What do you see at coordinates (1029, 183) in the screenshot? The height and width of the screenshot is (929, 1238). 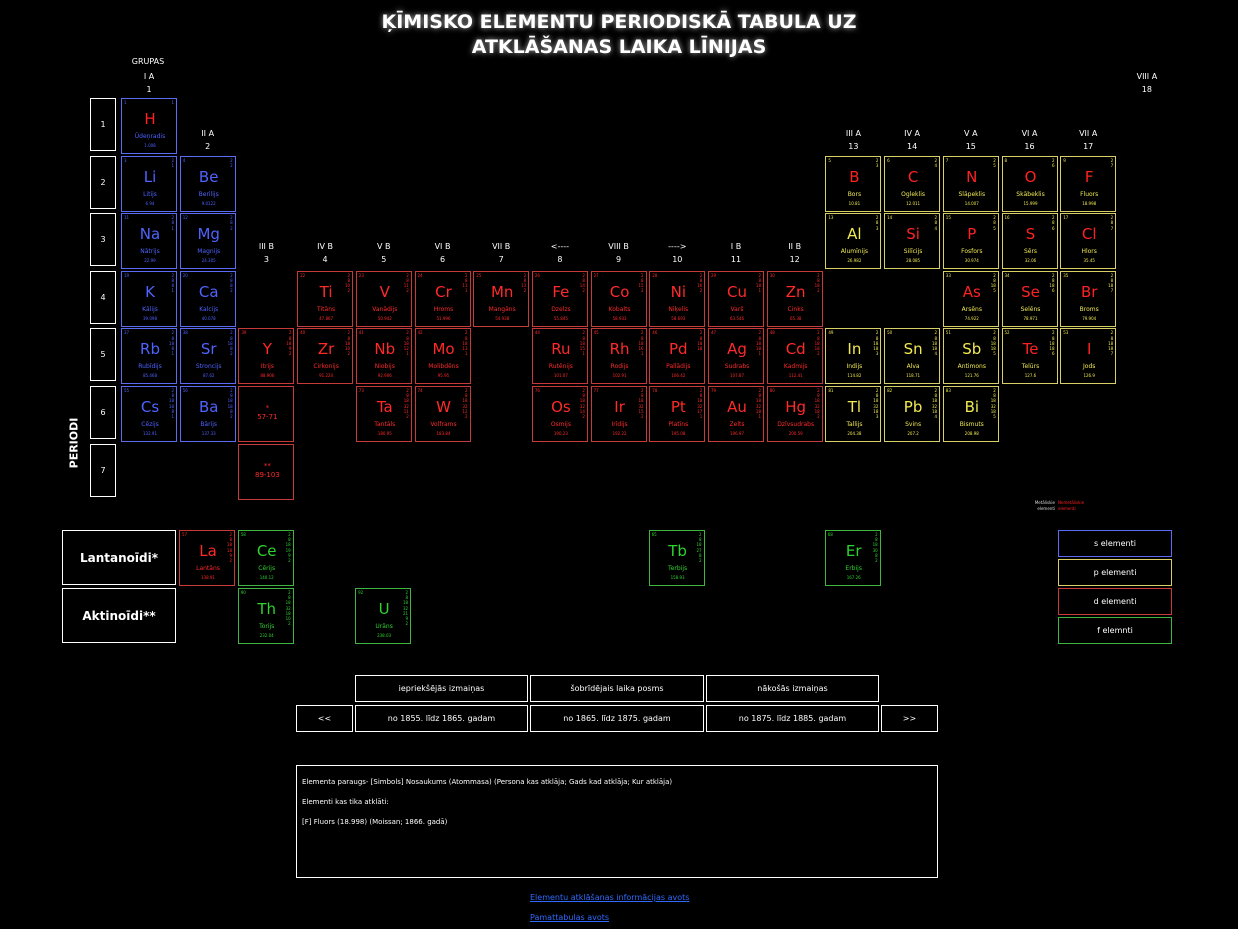 I see `element-O: 8 2 6 O Skābeklis 15.999` at bounding box center [1029, 183].